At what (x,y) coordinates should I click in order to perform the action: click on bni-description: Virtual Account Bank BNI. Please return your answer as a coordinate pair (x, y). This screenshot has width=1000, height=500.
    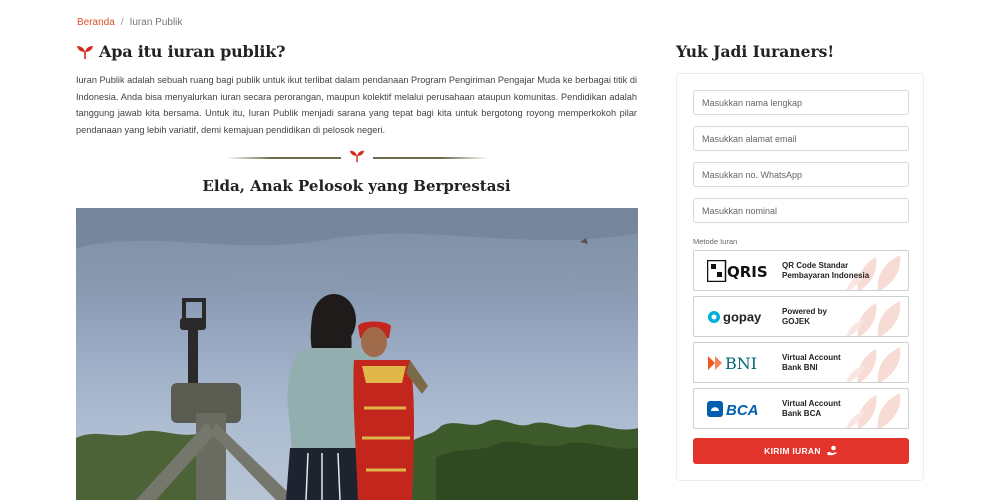
    Looking at the image, I should click on (811, 363).